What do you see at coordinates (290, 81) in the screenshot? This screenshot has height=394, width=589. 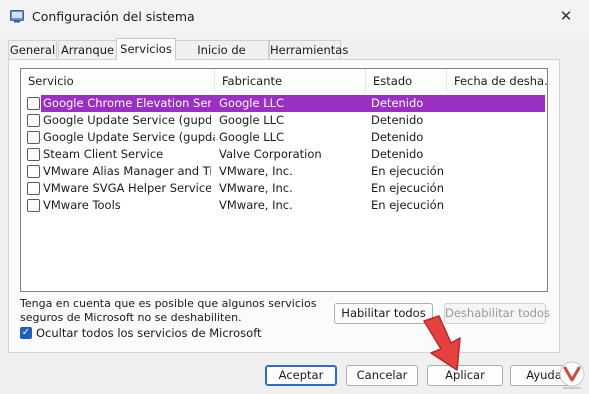 I see `column-header-fabricante: Fabricante` at bounding box center [290, 81].